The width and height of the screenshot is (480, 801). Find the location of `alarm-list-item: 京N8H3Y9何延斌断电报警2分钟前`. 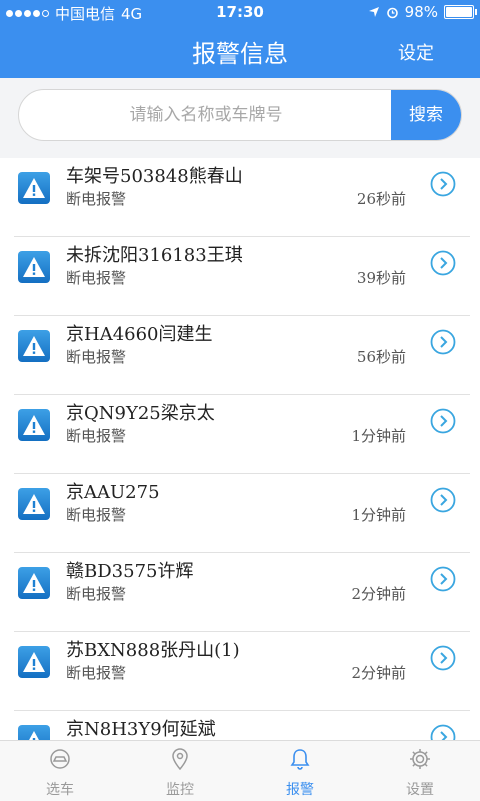

alarm-list-item: 京N8H3Y9何延斌断电报警2分钟前 is located at coordinates (242, 725).